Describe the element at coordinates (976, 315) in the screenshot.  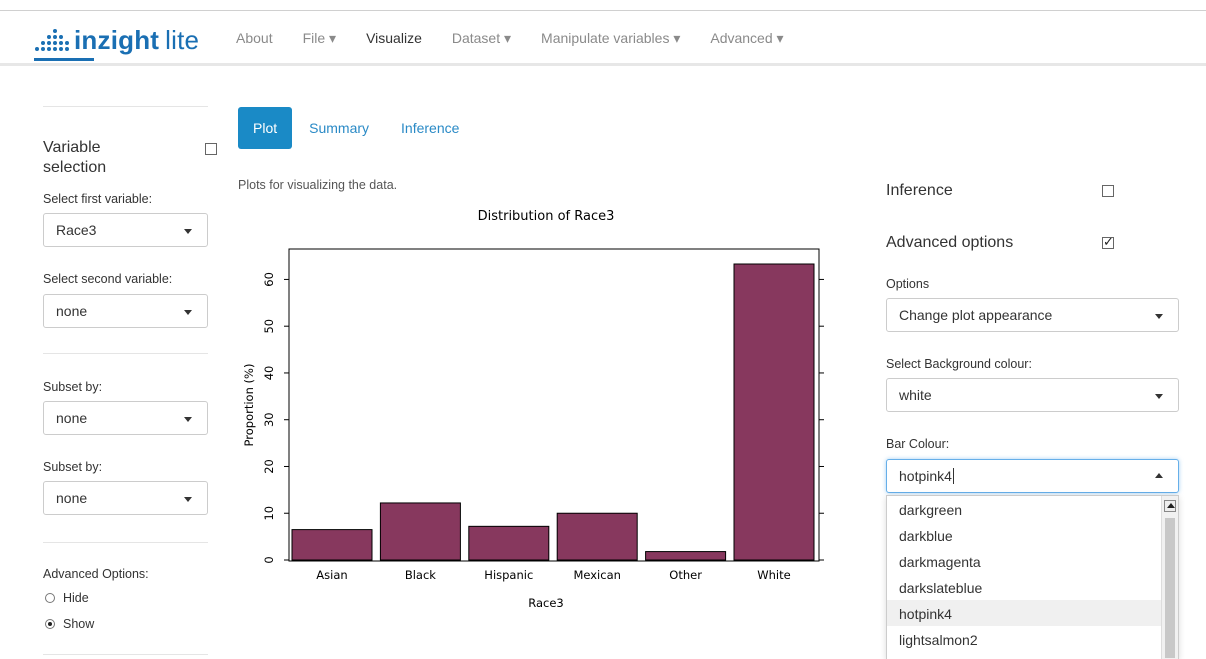
I see `options-value: Change plot appearance` at that location.